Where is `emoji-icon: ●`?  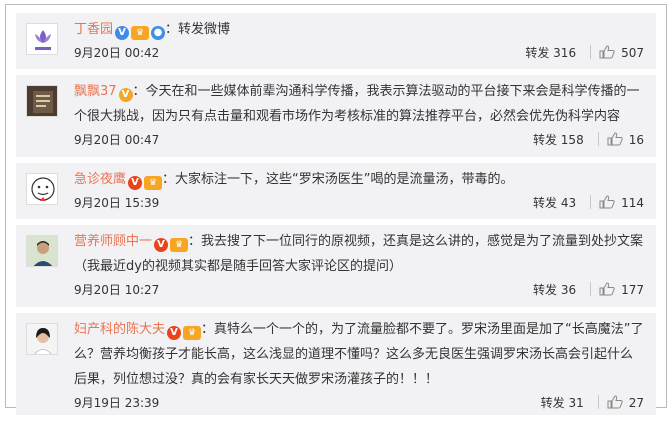 emoji-icon: ● is located at coordinates (158, 33).